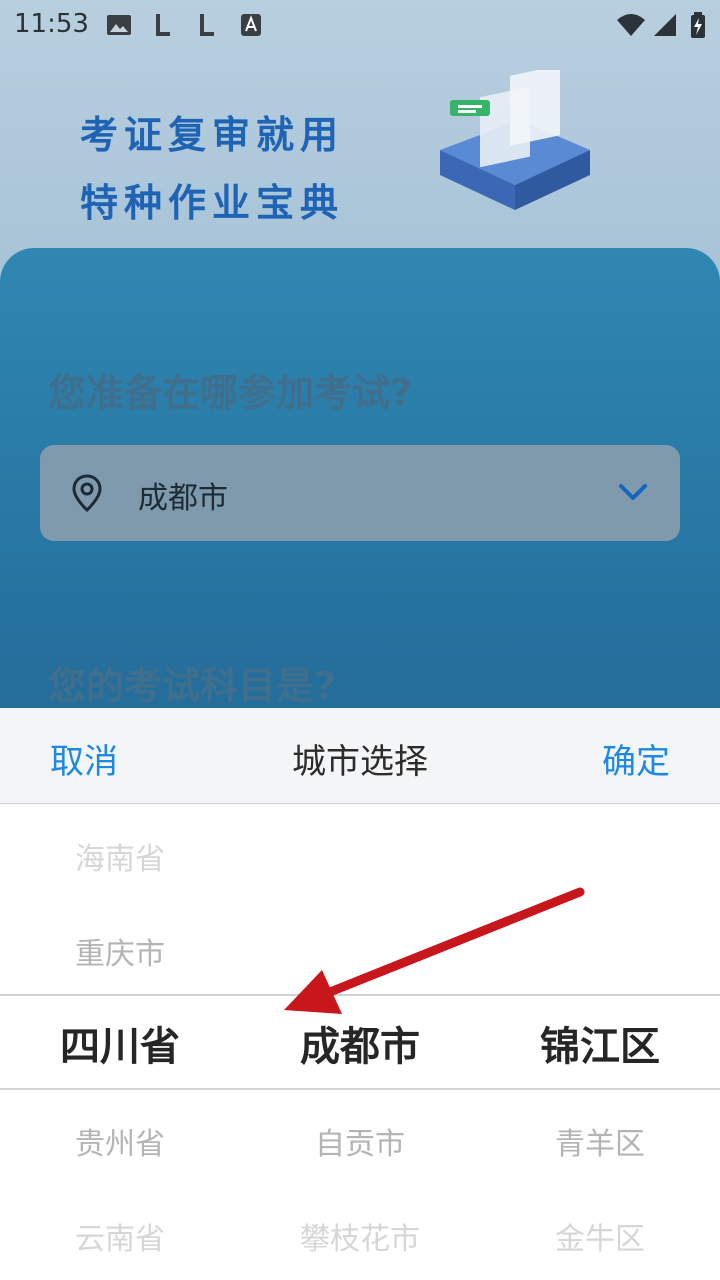 This screenshot has width=720, height=1280. I want to click on documents-illustration, so click(515, 140).